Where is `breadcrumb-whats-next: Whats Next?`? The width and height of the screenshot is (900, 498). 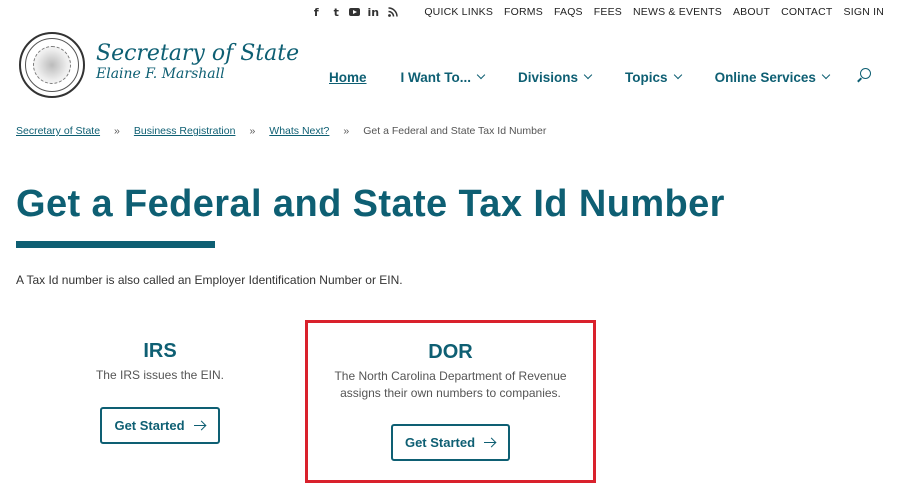
breadcrumb-whats-next: Whats Next? is located at coordinates (299, 131).